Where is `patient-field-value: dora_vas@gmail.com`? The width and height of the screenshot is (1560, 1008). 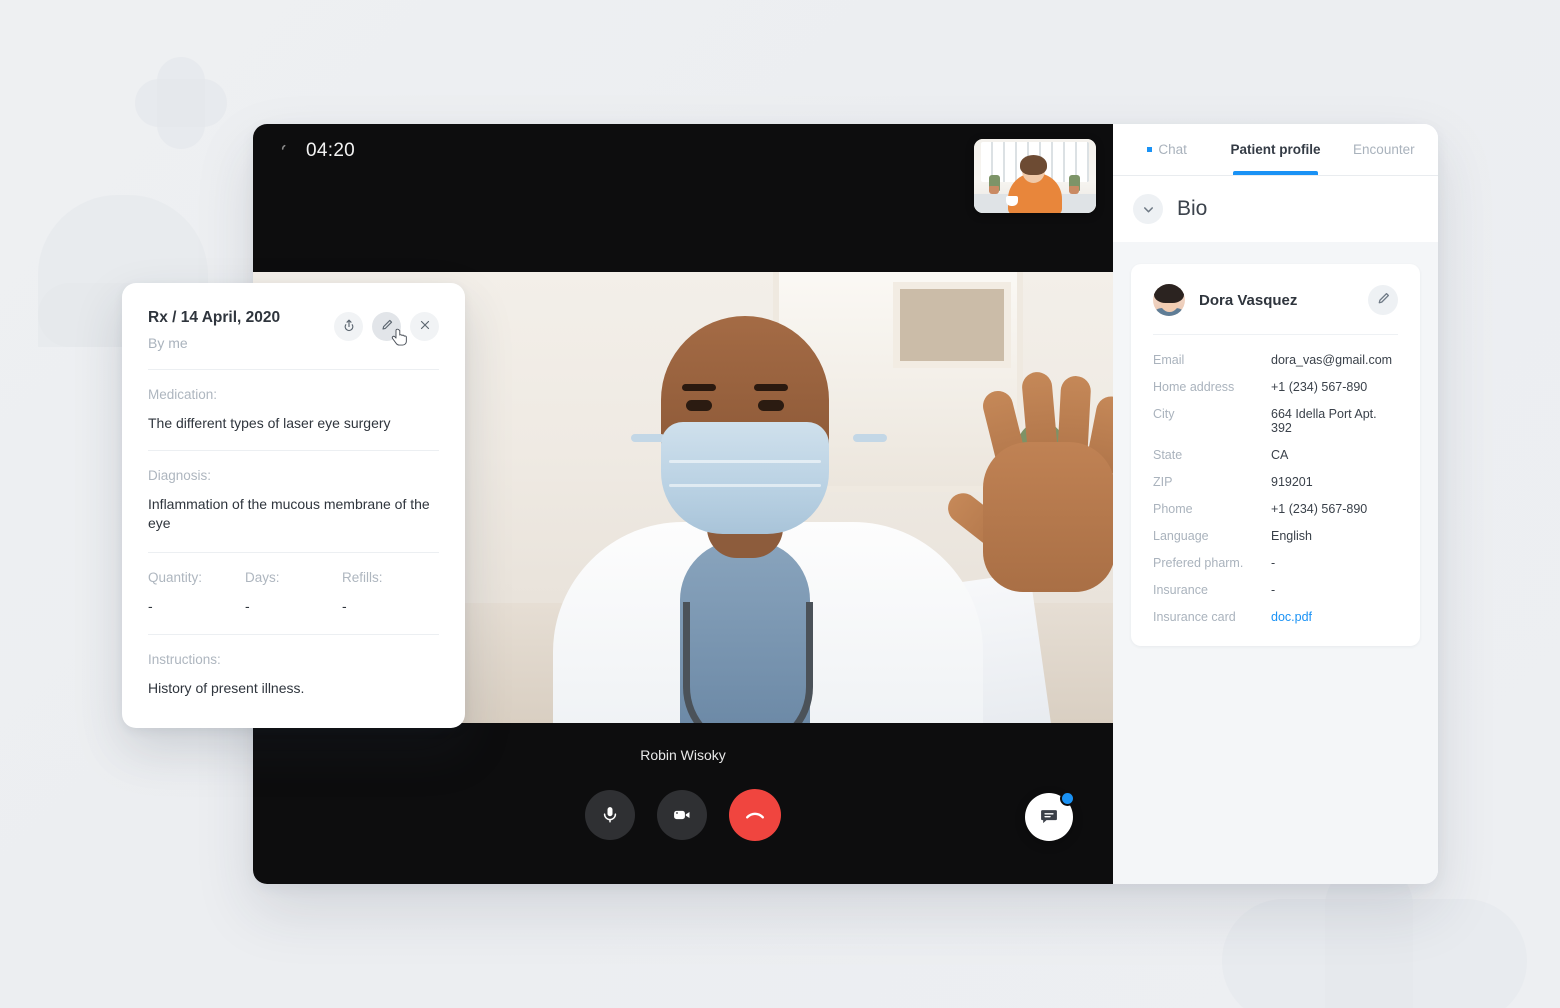
patient-field-value: dora_vas@gmail.com is located at coordinates (1332, 360).